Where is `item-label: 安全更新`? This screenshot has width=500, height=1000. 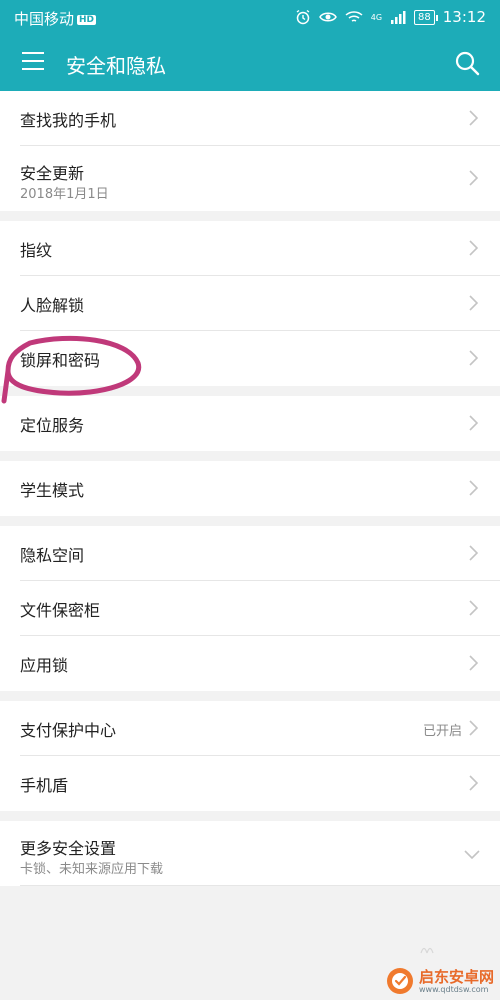 item-label: 安全更新 is located at coordinates (52, 173).